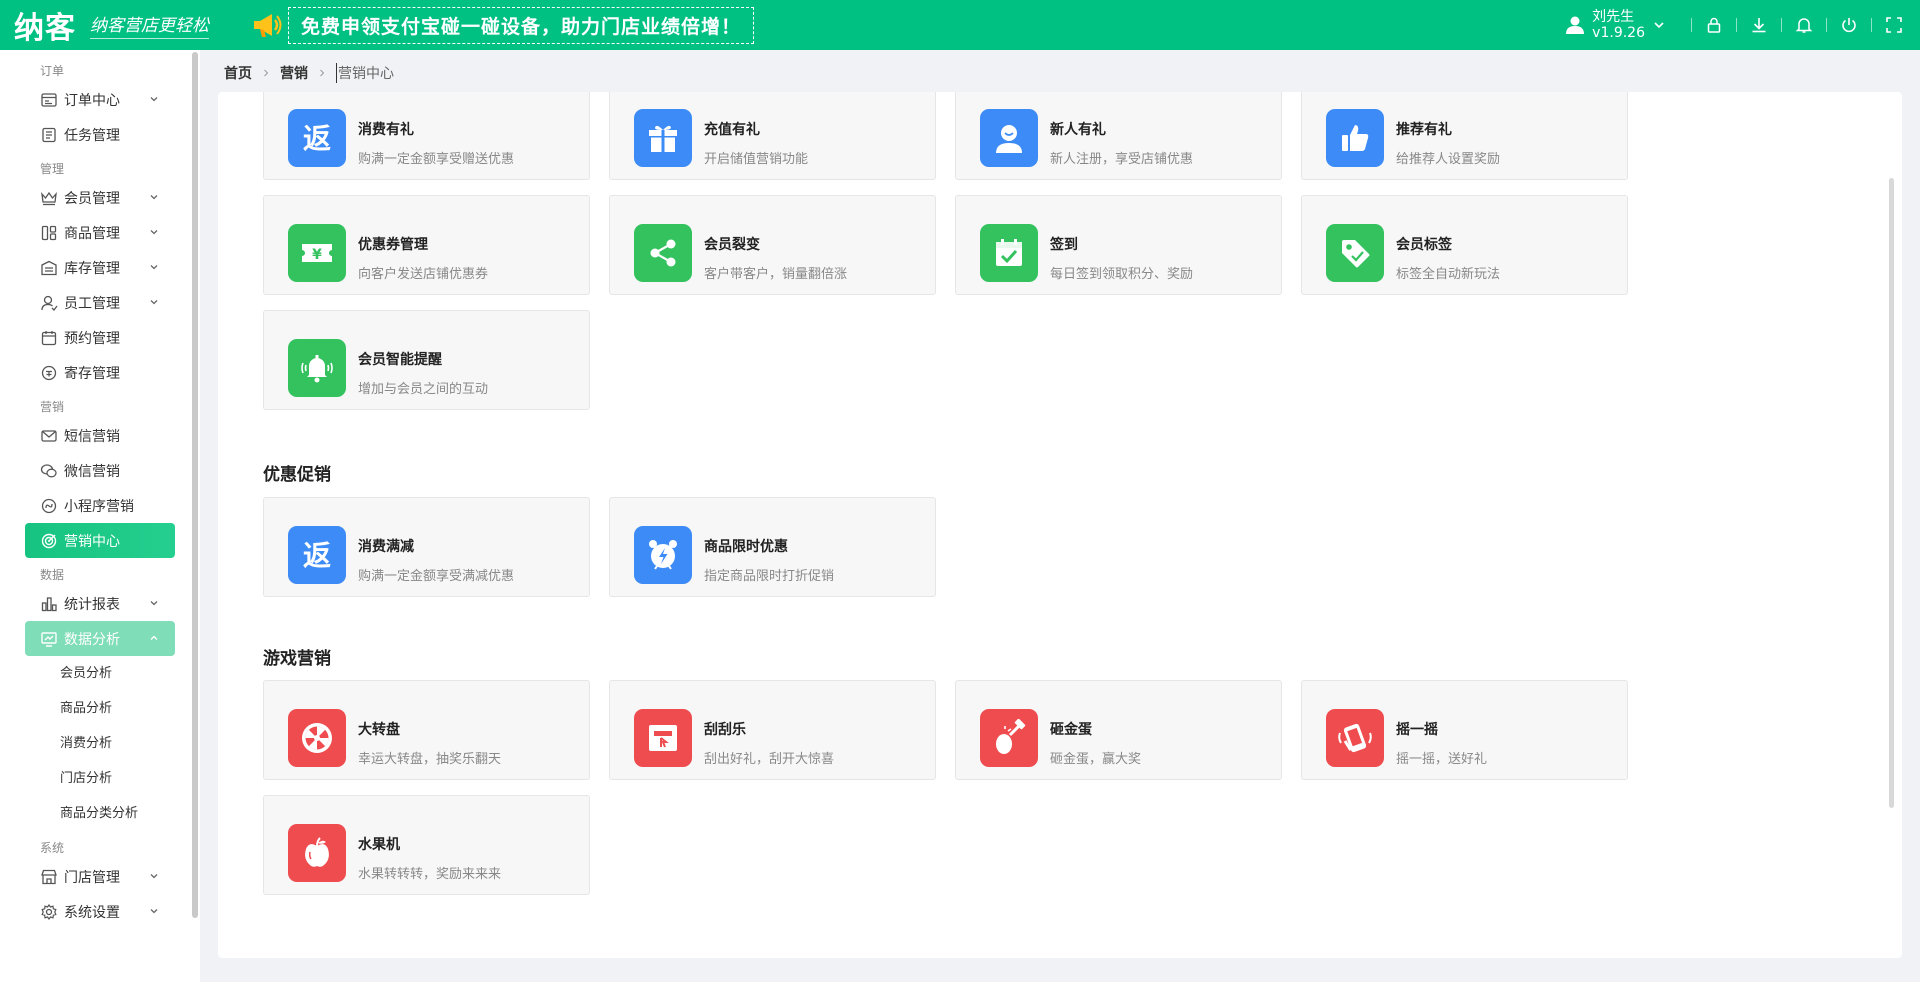 This screenshot has height=982, width=1920. I want to click on card-title: 摇一摇, so click(1417, 730).